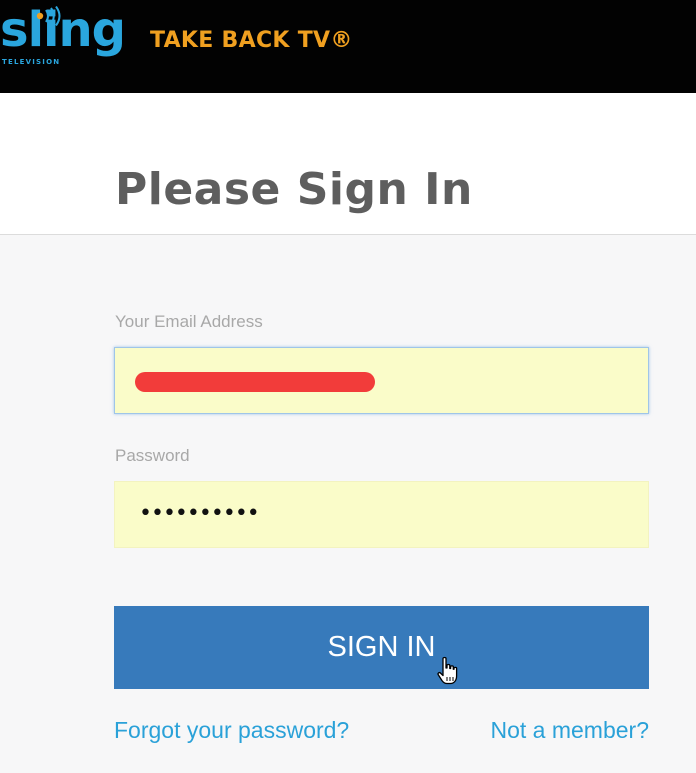 This screenshot has height=773, width=696. What do you see at coordinates (381, 380) in the screenshot?
I see `email-field` at bounding box center [381, 380].